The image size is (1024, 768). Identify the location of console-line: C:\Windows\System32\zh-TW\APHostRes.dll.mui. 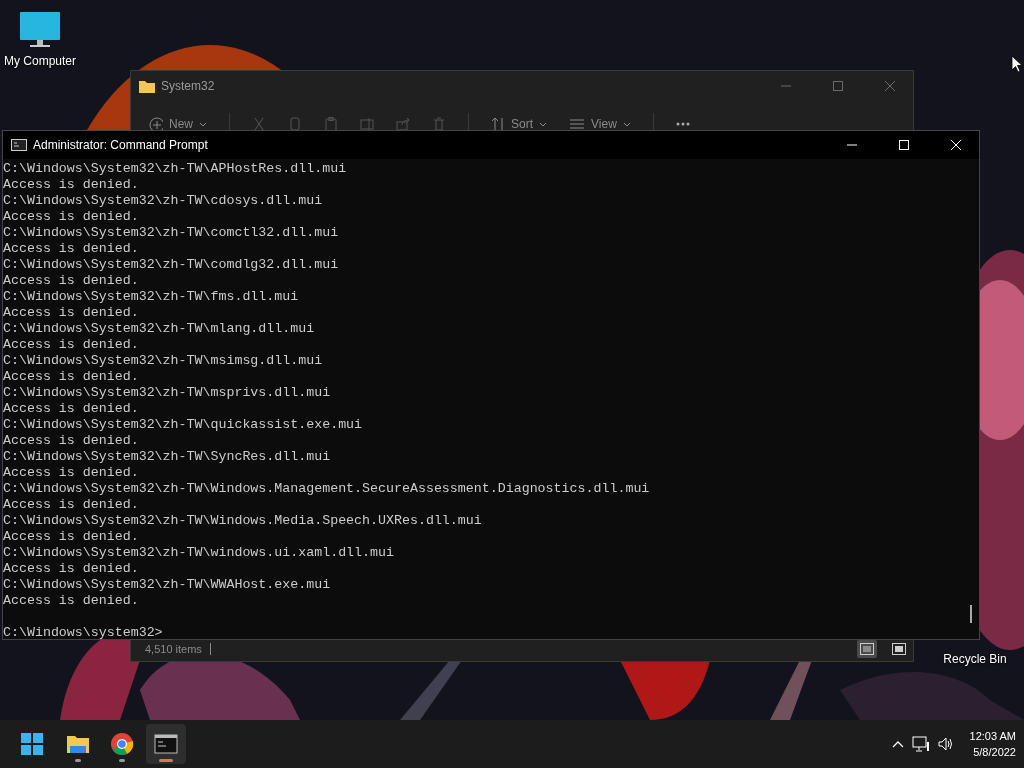
(175, 169).